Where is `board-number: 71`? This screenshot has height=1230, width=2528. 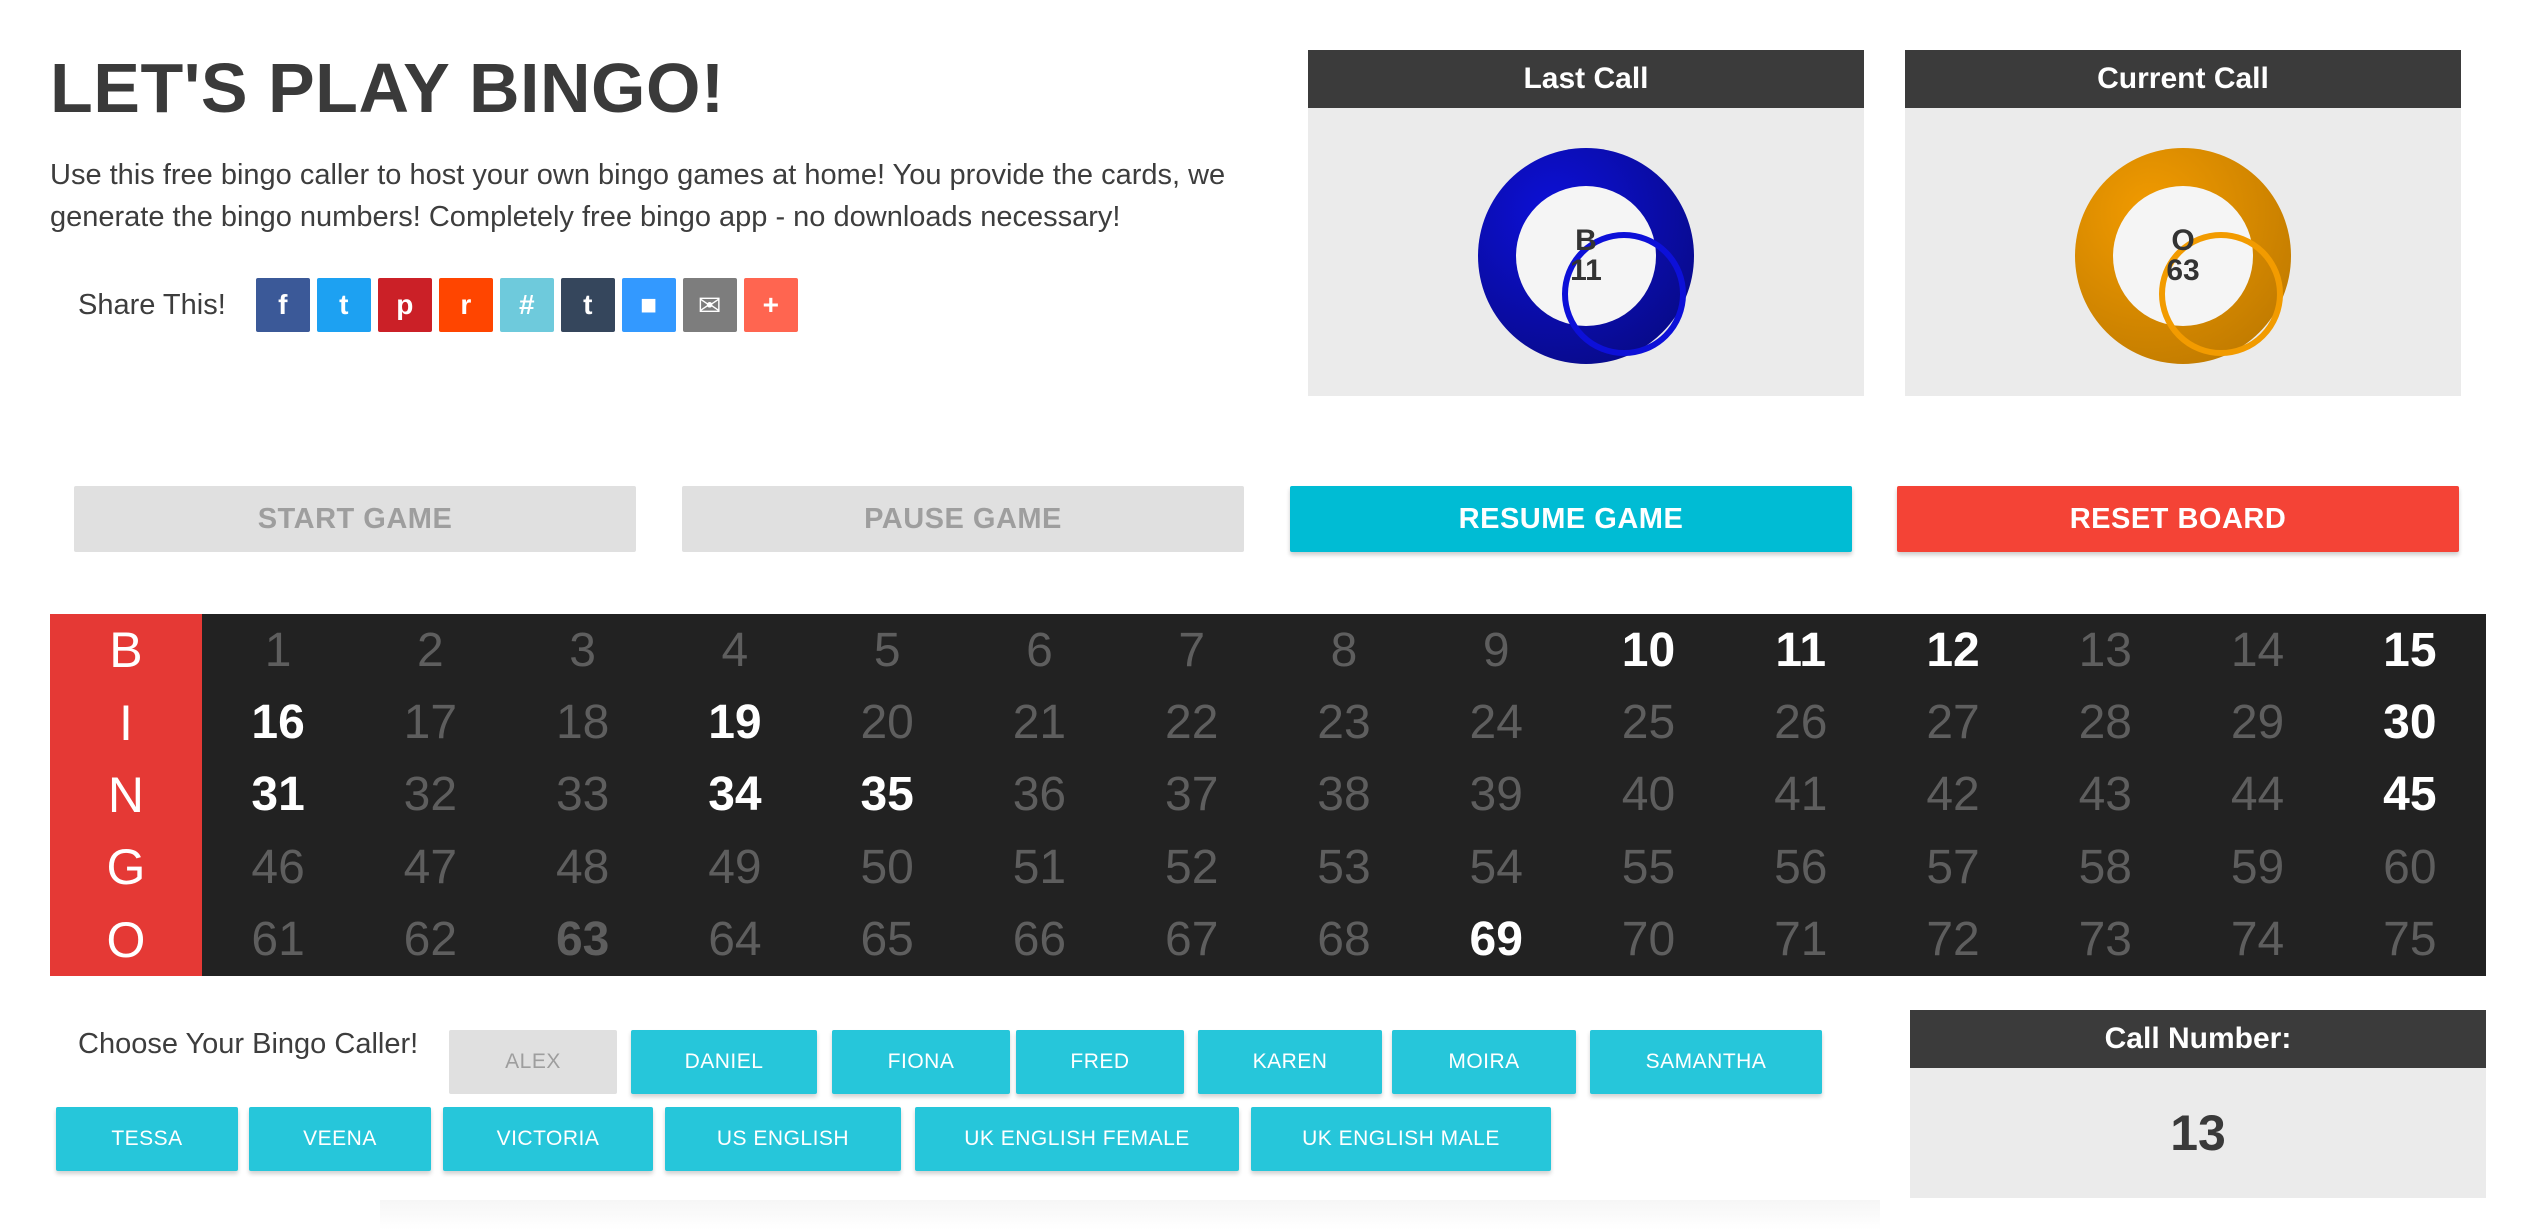 board-number: 71 is located at coordinates (1801, 940).